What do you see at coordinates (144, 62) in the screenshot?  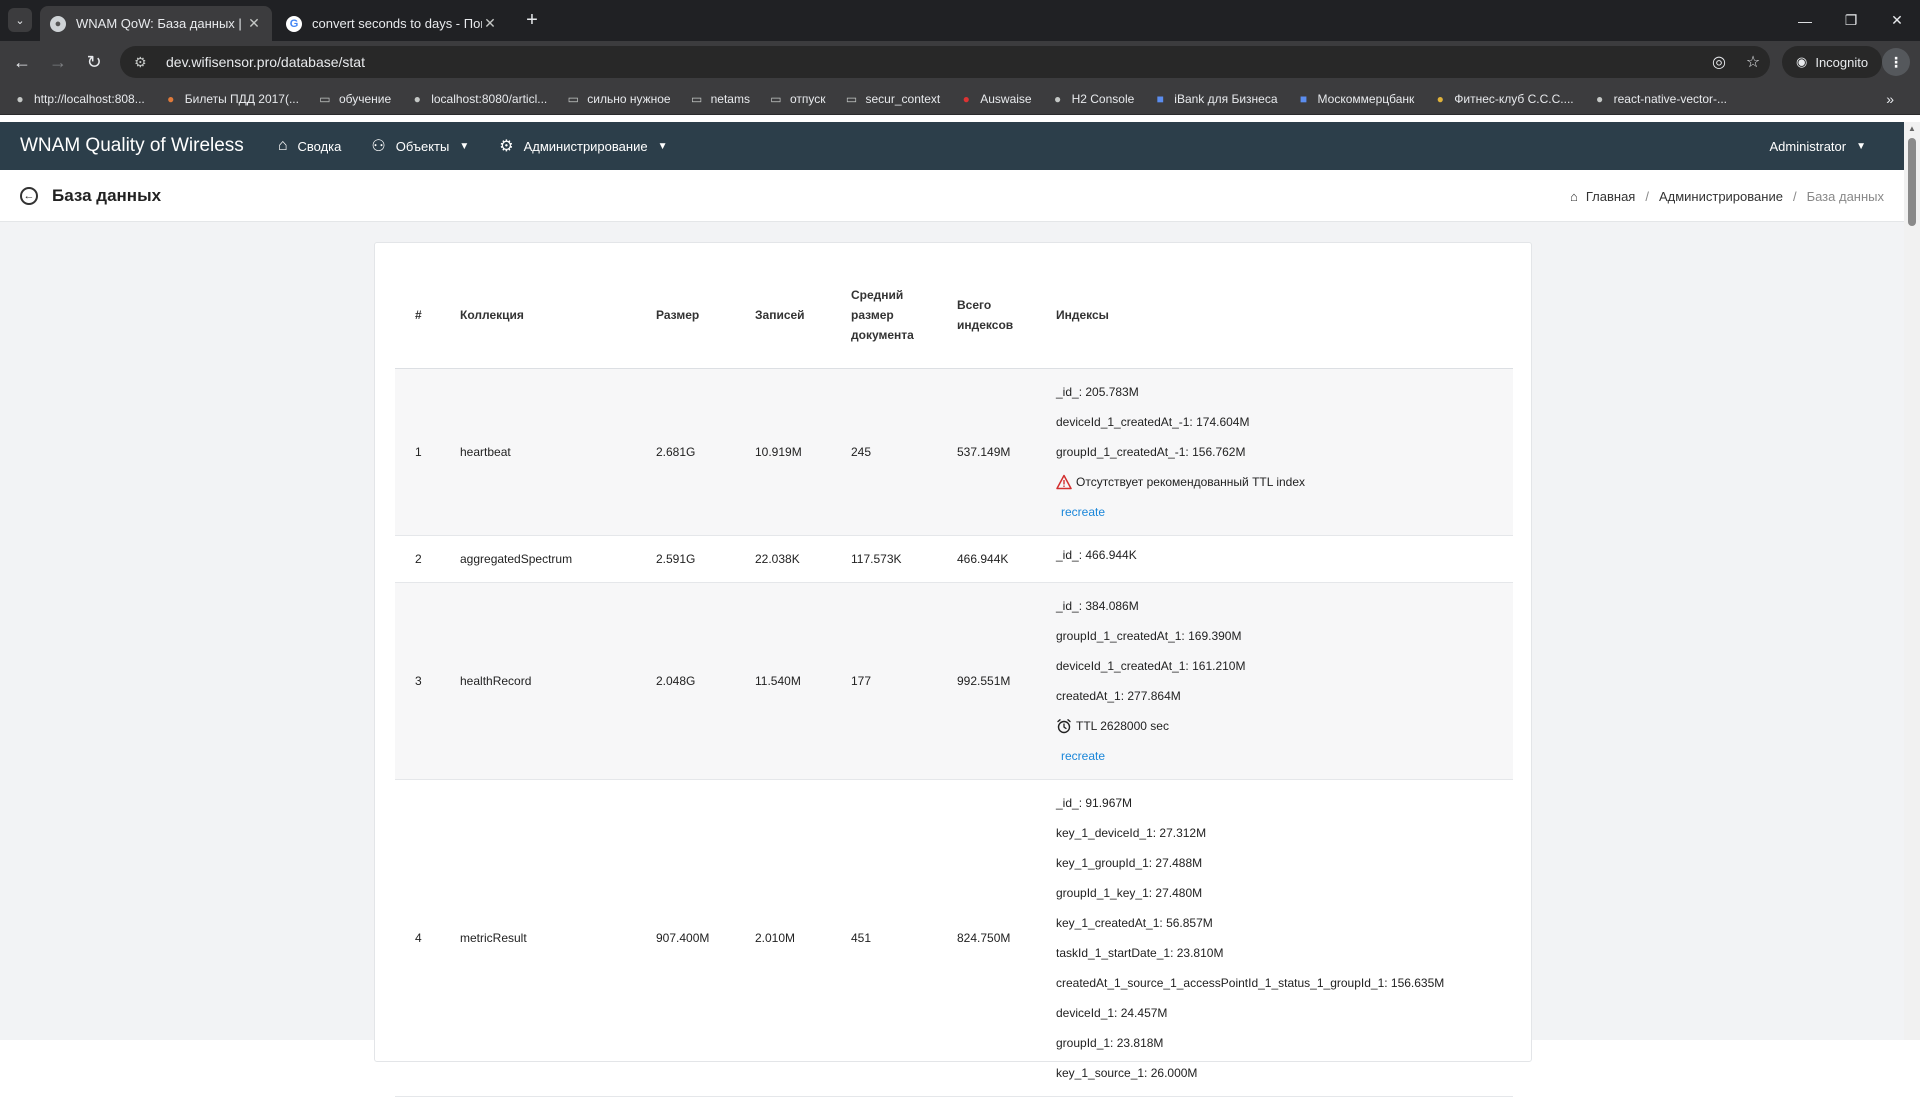 I see `site-info-icon: ⚙` at bounding box center [144, 62].